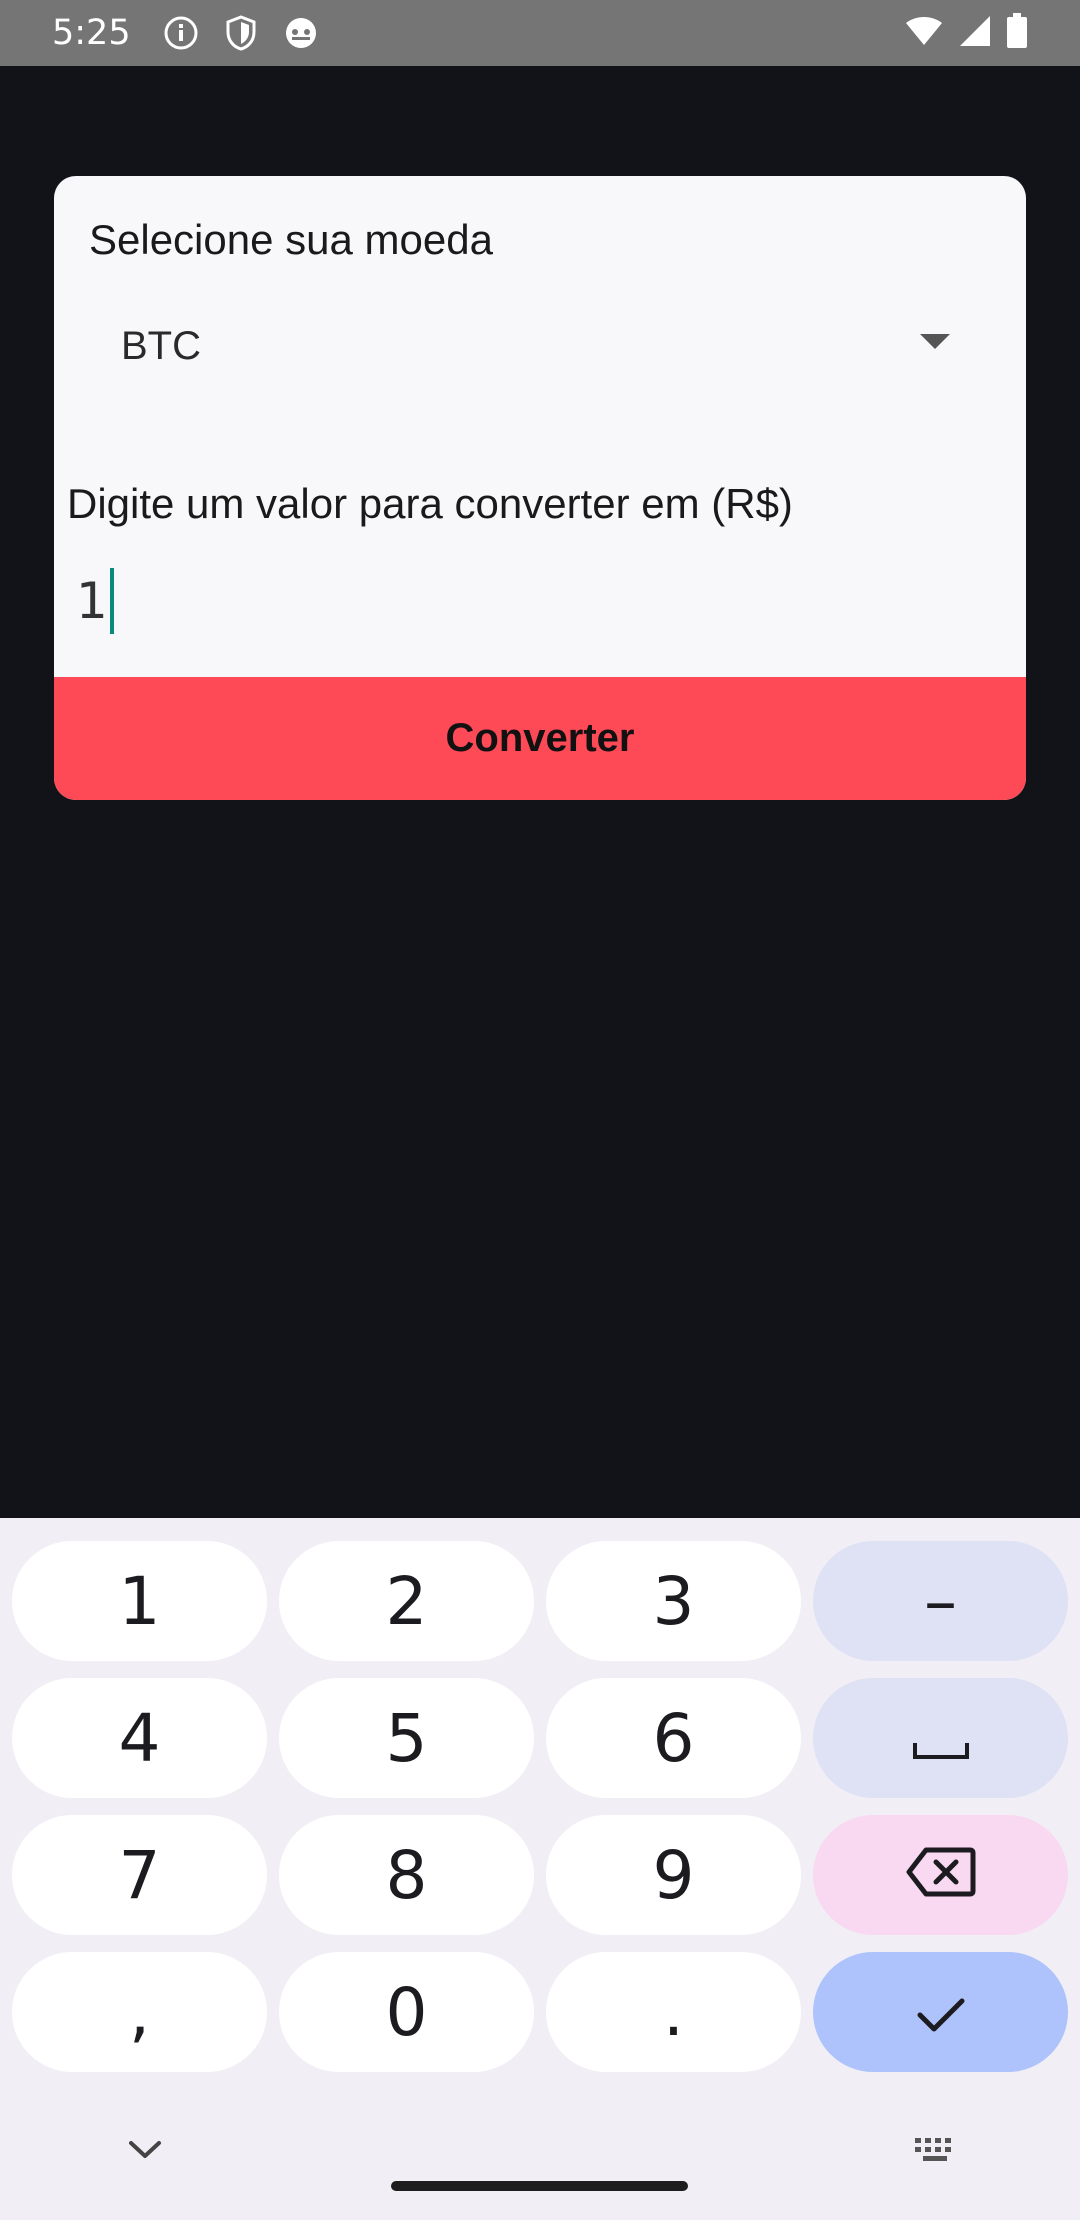 This screenshot has height=2220, width=1080. What do you see at coordinates (145, 2150) in the screenshot?
I see `chevron-down-icon` at bounding box center [145, 2150].